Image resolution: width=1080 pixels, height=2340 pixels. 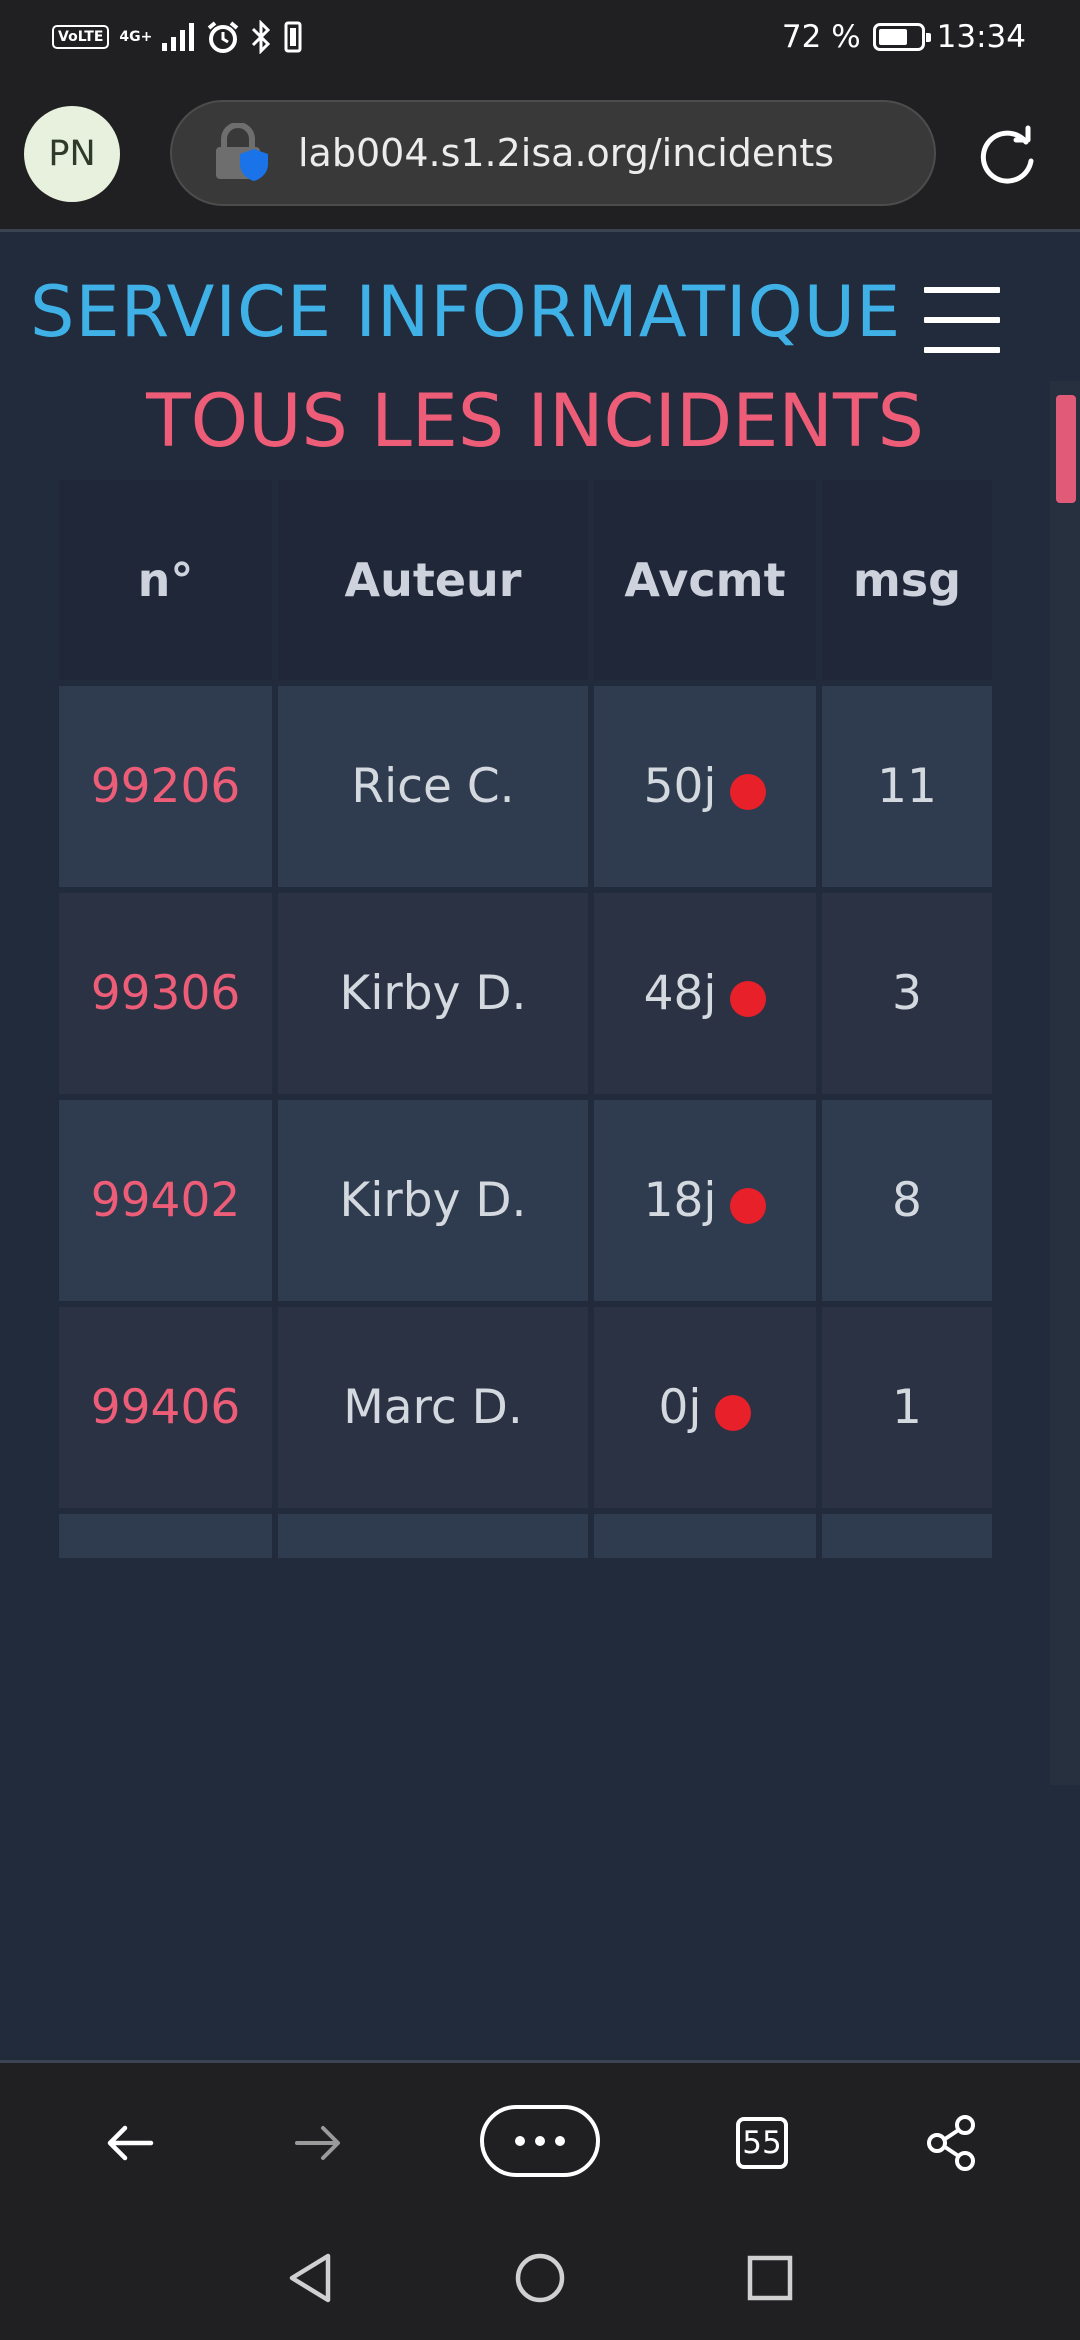 I want to click on progress-days: 50j, so click(x=680, y=786).